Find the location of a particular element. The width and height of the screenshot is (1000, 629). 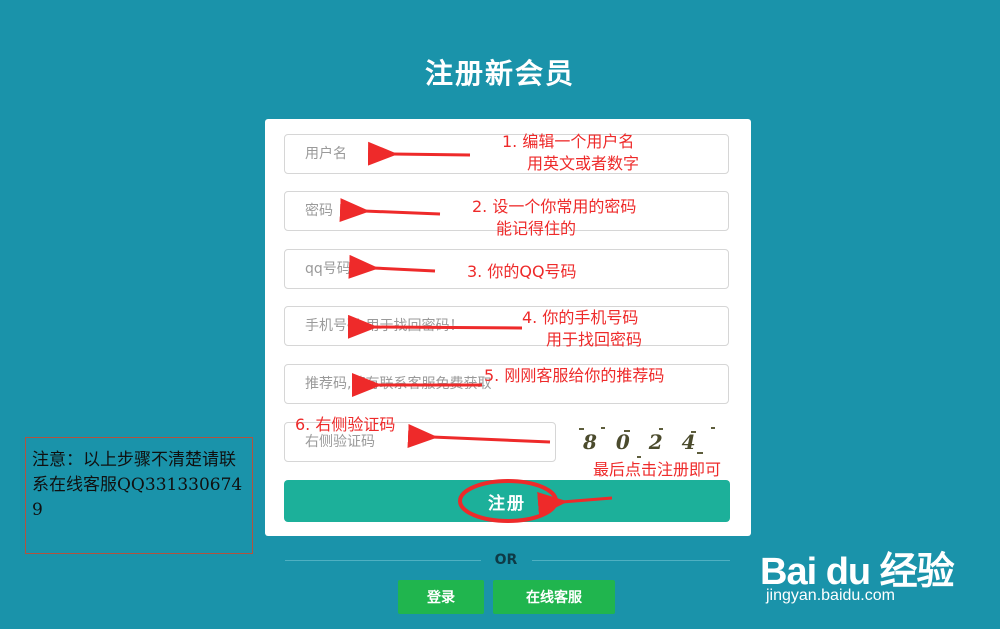

annotation-2-line1: 2. 设一个你常用的密码 is located at coordinates (554, 206).